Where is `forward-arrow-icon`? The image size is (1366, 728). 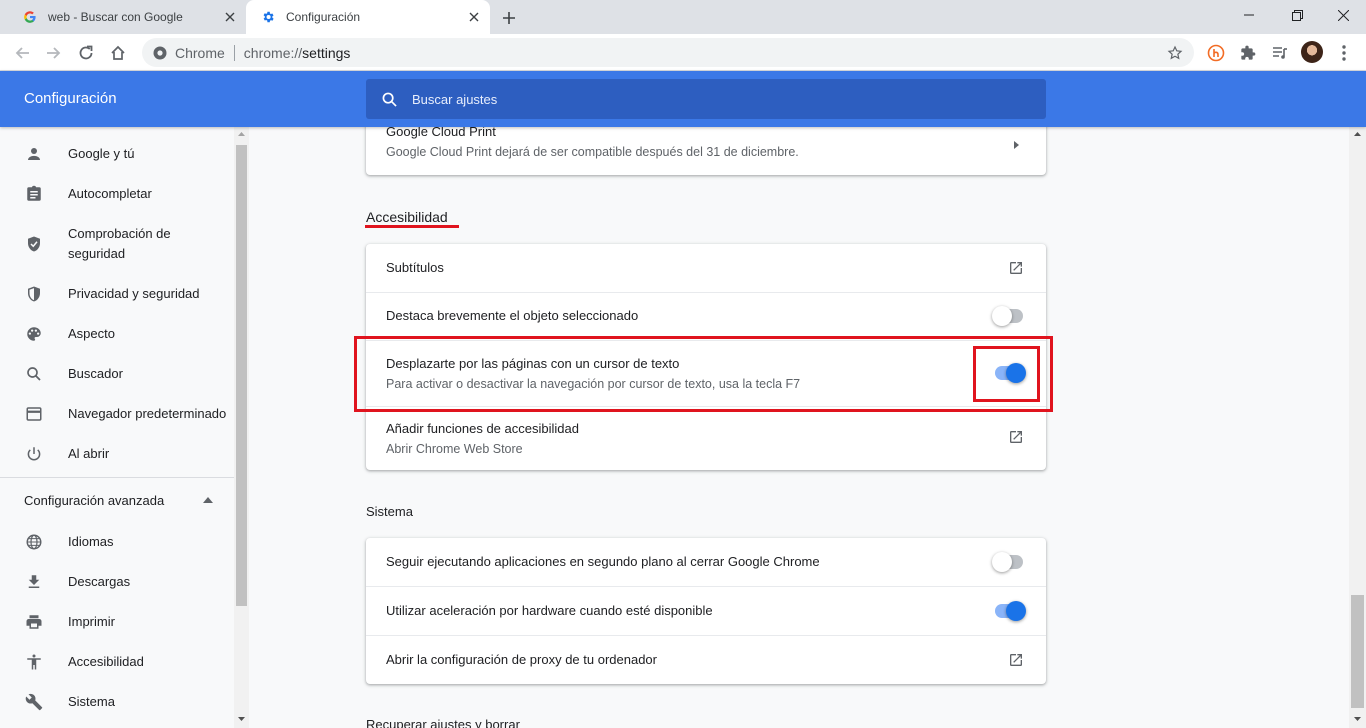
forward-arrow-icon is located at coordinates (54, 53).